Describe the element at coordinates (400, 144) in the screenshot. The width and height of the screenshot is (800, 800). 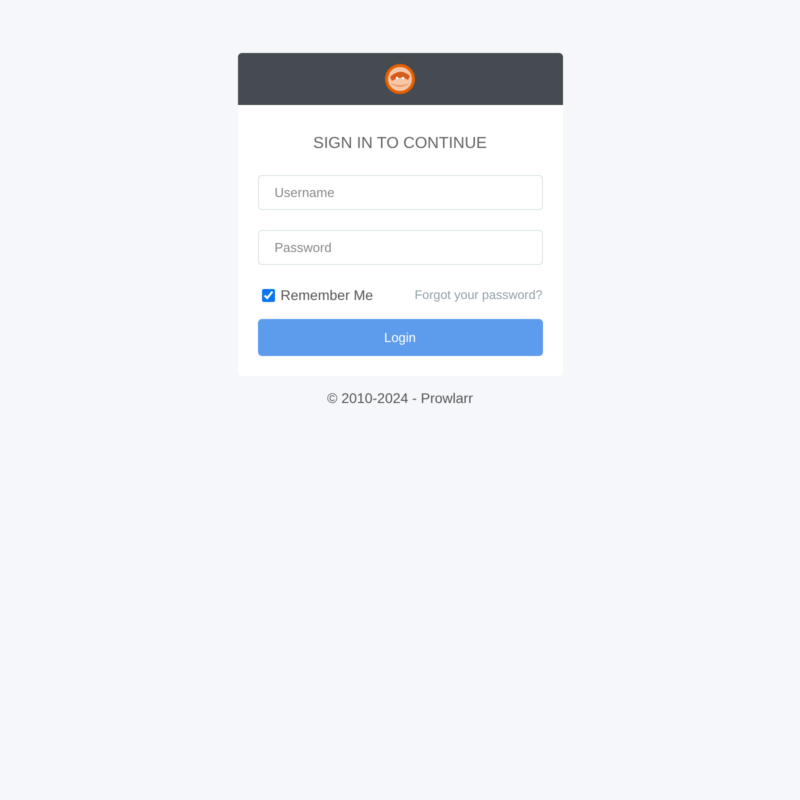
I see `sign-in-heading: SIGN IN TO CONTINUE` at that location.